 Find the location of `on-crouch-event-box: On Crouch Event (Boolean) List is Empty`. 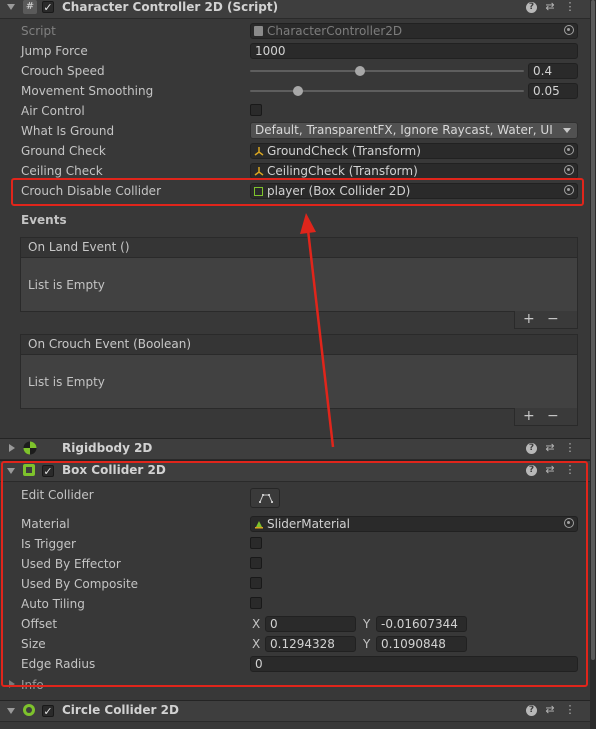

on-crouch-event-box: On Crouch Event (Boolean) List is Empty is located at coordinates (299, 371).